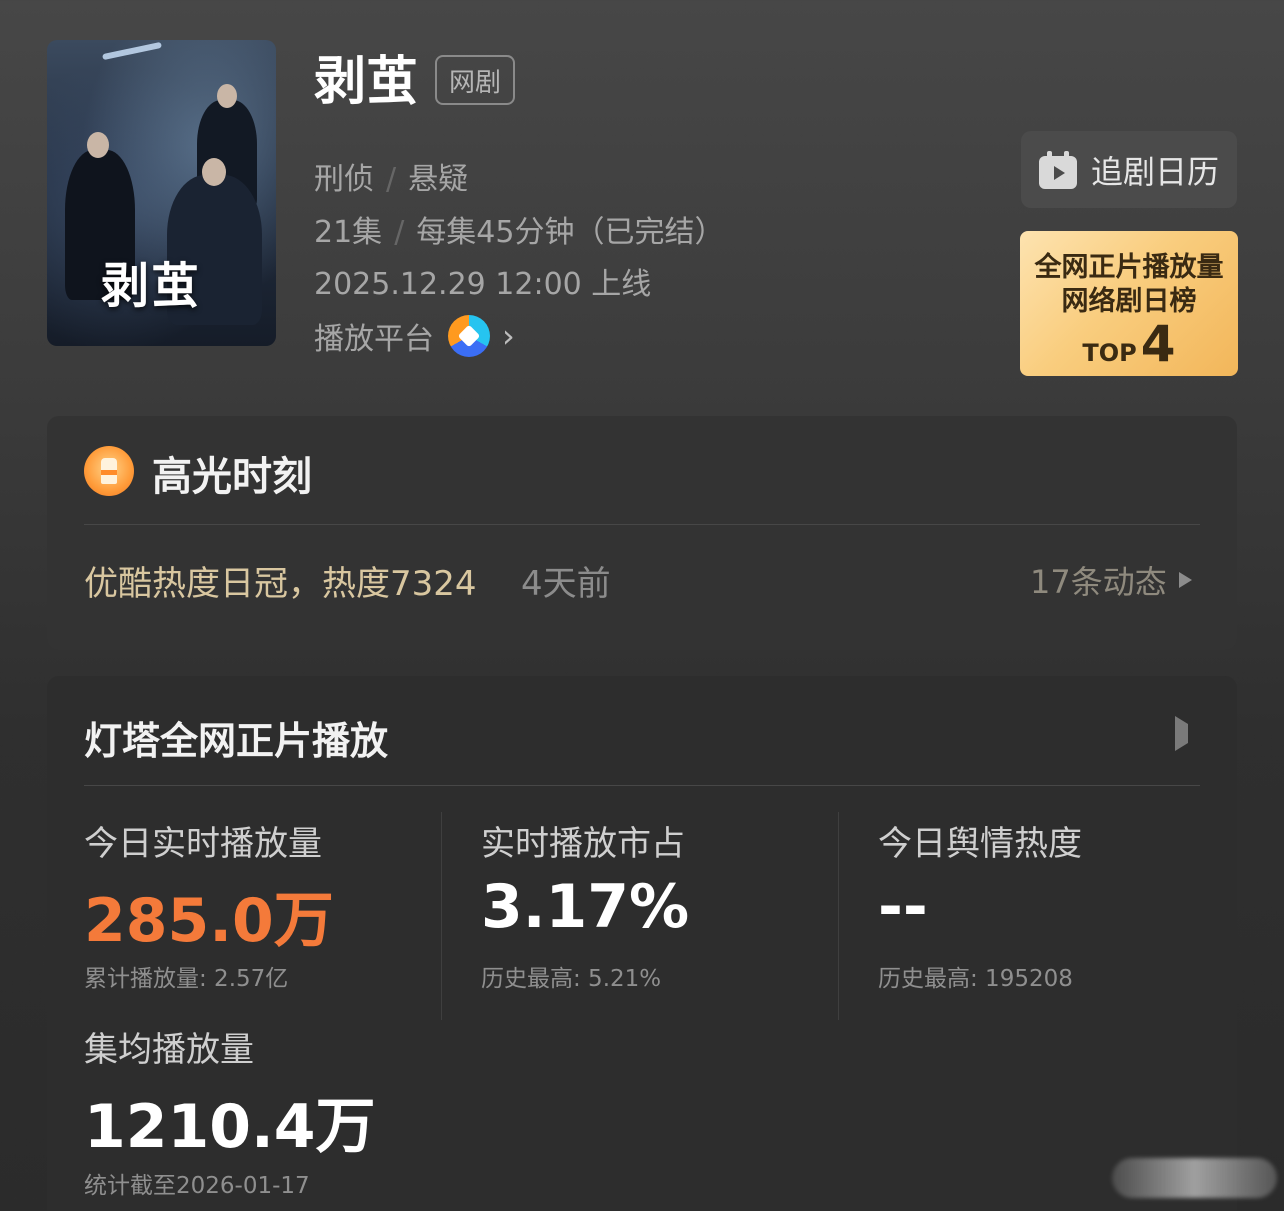 The height and width of the screenshot is (1211, 1284). I want to click on stat-sub-total-plays: 累计播放量: 2.57亿, so click(186, 979).